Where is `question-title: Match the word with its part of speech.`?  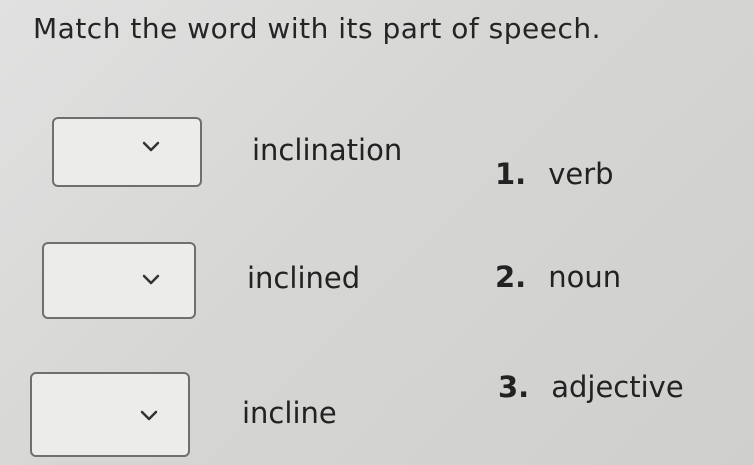
question-title: Match the word with its part of speech. is located at coordinates (317, 28).